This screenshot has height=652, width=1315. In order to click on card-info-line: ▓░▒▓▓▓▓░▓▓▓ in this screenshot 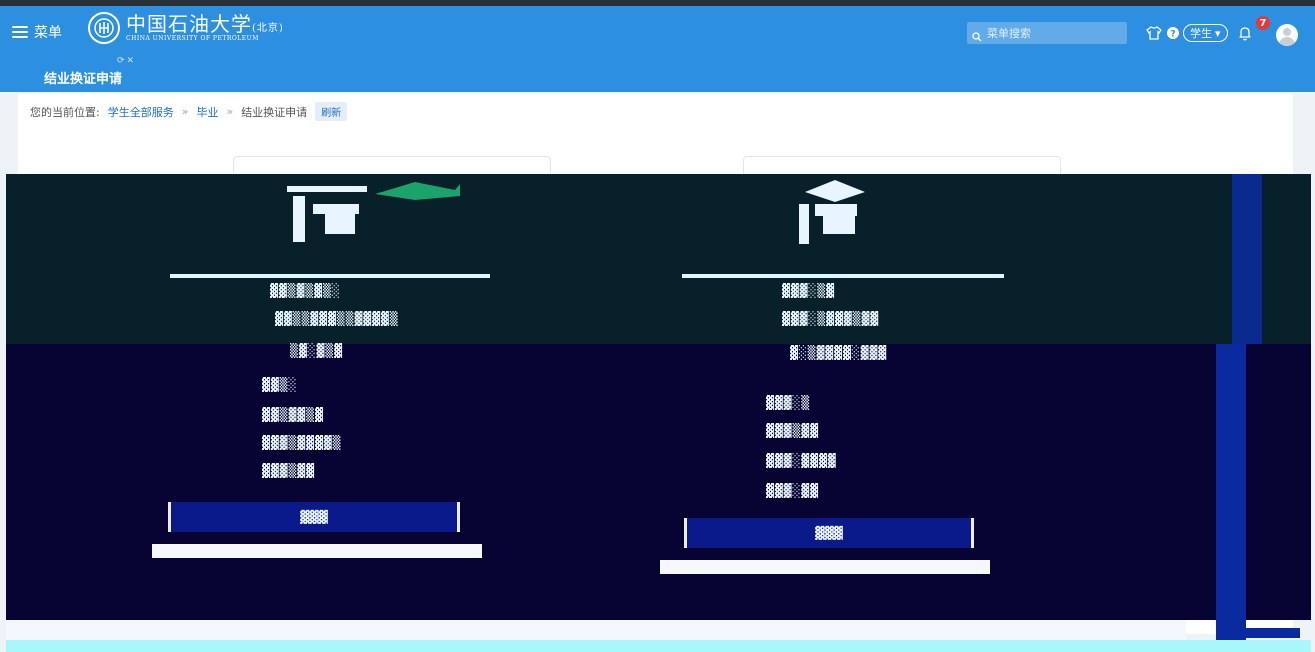, I will do `click(839, 353)`.